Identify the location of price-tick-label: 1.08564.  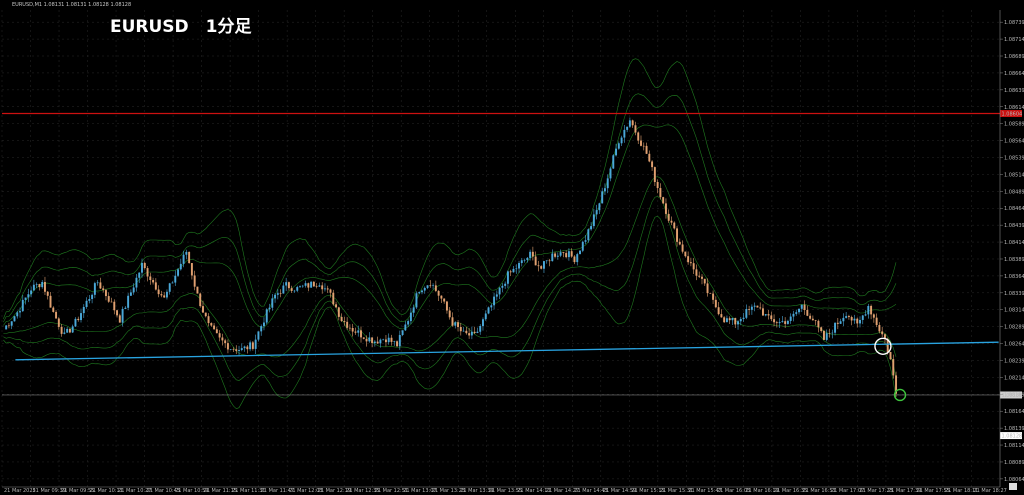
(1014, 142).